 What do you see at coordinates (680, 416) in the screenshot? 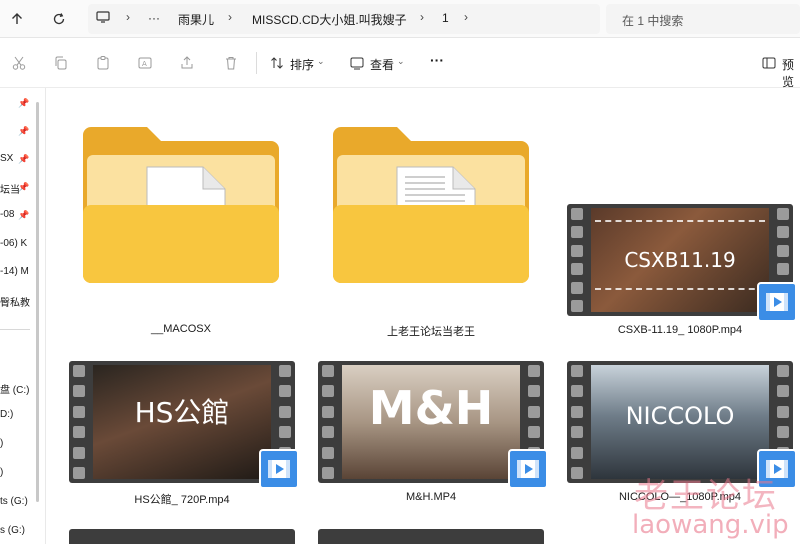
I see `thumbnail-text: NICCOLO` at bounding box center [680, 416].